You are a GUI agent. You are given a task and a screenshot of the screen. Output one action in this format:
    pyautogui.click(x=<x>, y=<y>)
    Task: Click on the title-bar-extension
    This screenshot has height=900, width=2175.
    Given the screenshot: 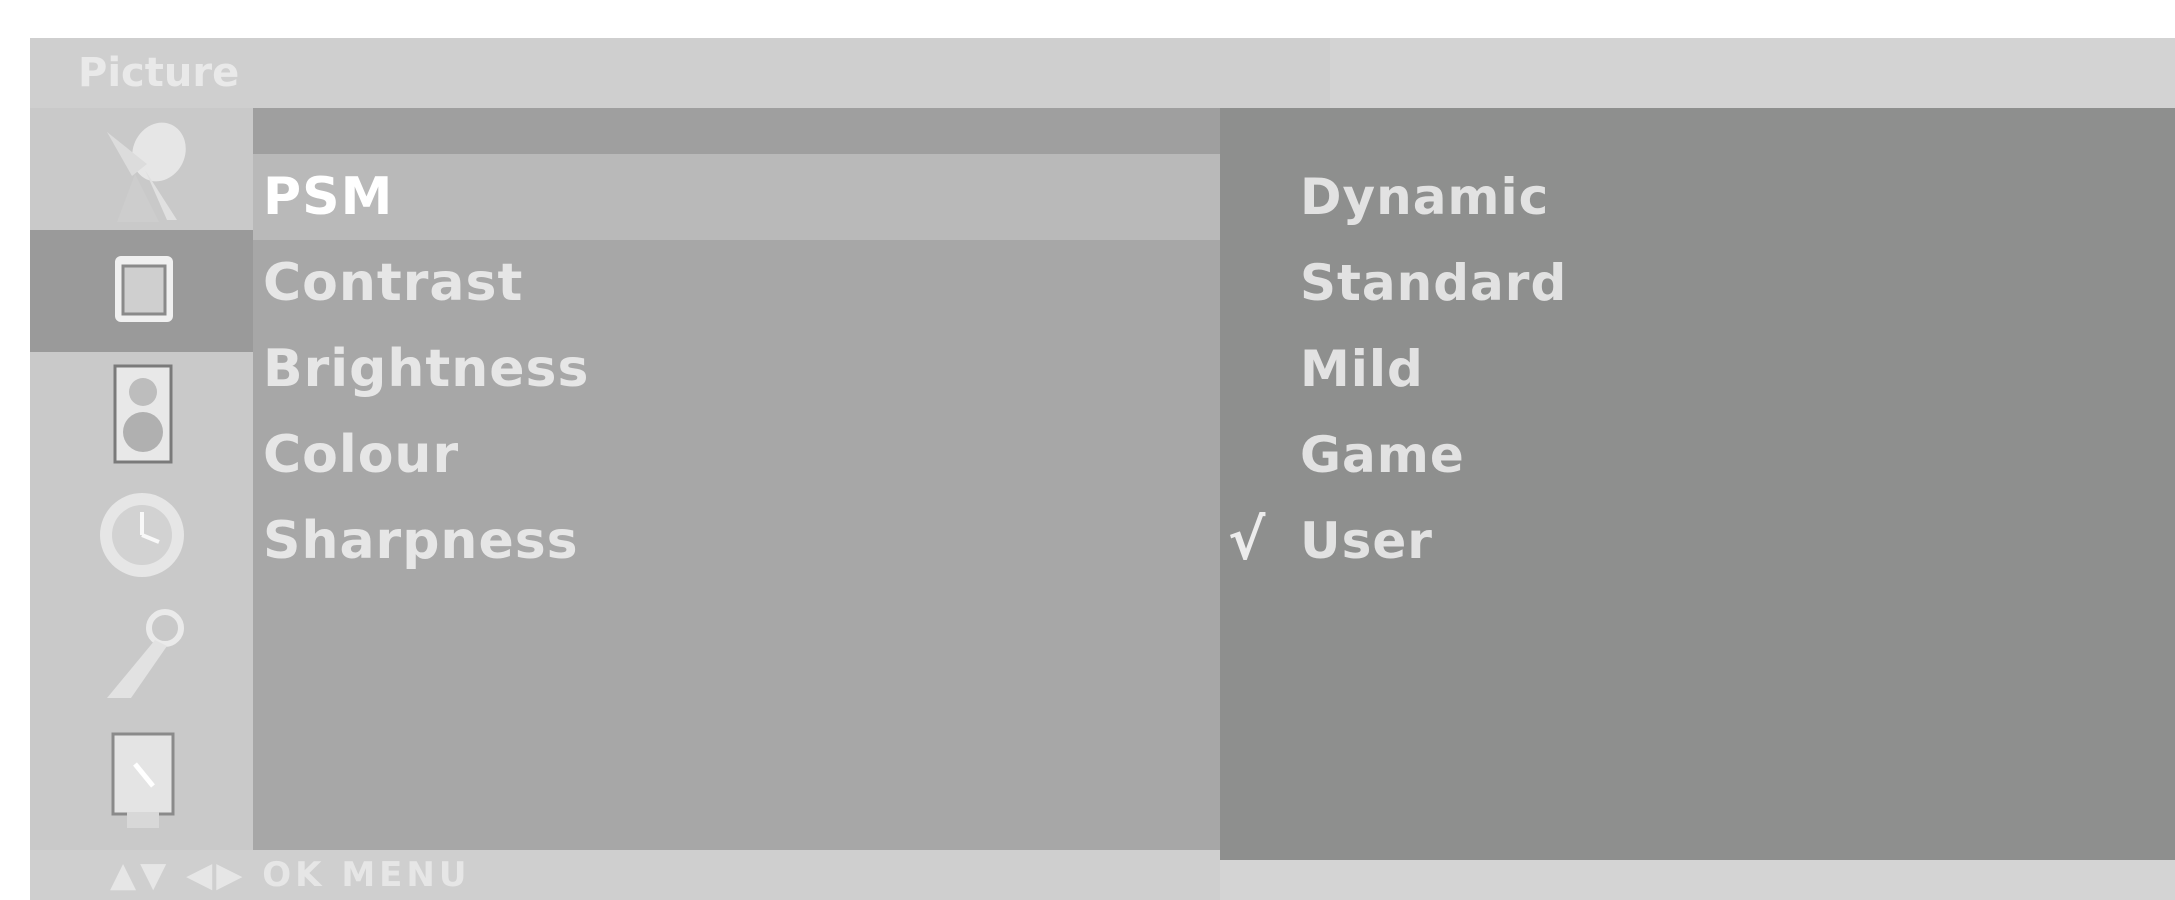 What is the action you would take?
    pyautogui.click(x=1752, y=73)
    